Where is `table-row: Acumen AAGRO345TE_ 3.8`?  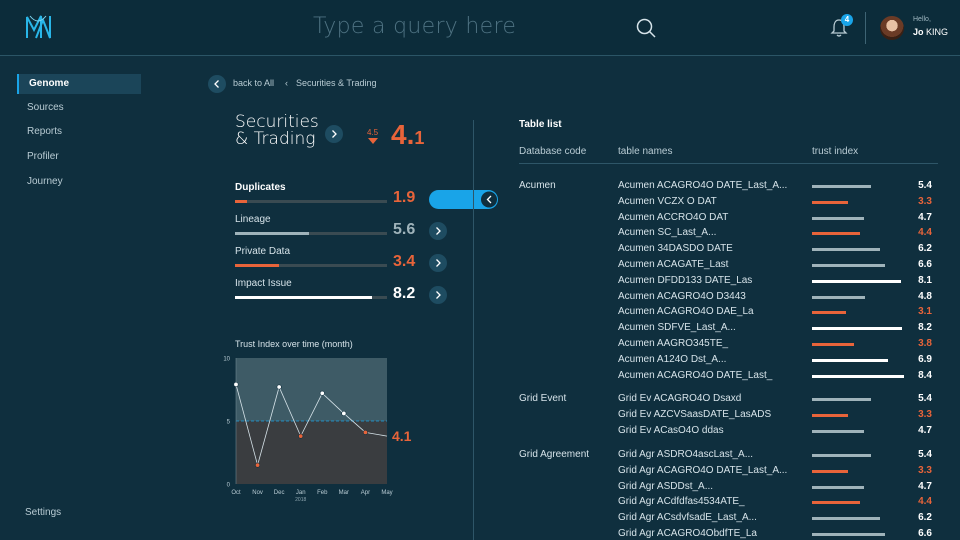 table-row: Acumen AAGRO345TE_ 3.8 is located at coordinates (778, 345).